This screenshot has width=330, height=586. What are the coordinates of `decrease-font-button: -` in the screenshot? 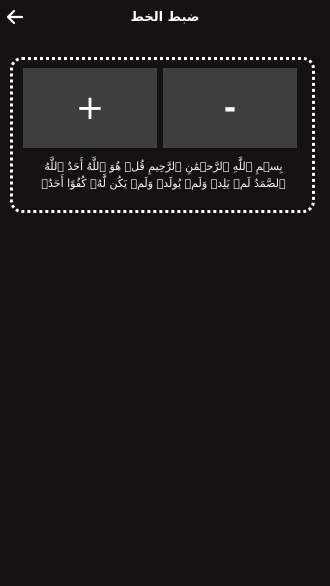 It's located at (230, 108).